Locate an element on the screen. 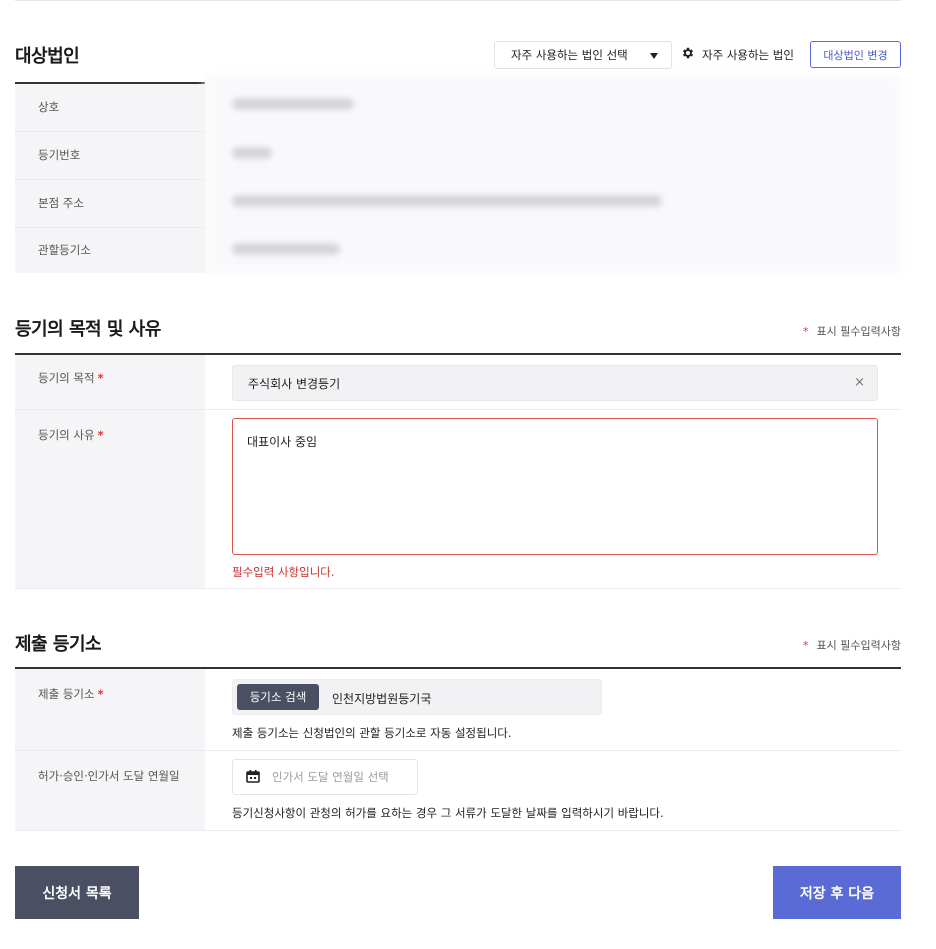 This screenshot has height=949, width=936. redacted-office is located at coordinates (286, 249).